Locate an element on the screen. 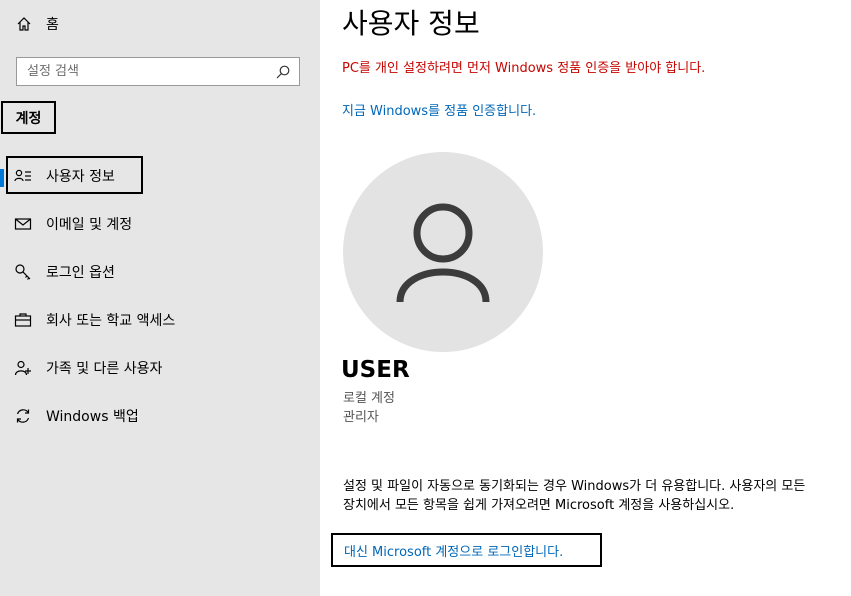  avatar is located at coordinates (443, 252).